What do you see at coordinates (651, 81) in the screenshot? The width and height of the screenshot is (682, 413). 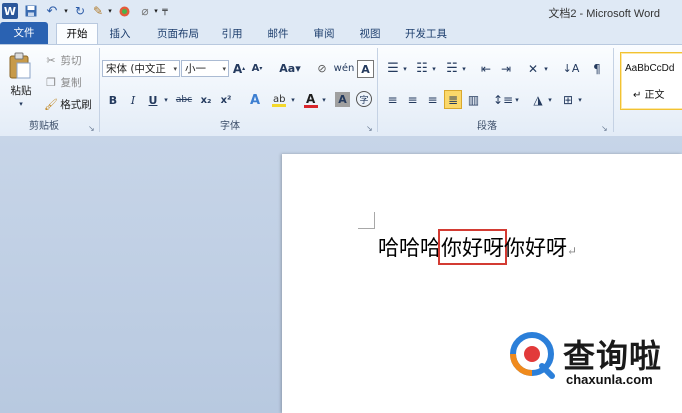 I see `style-normal-card: AaBbCcDd ↵ 正文` at bounding box center [651, 81].